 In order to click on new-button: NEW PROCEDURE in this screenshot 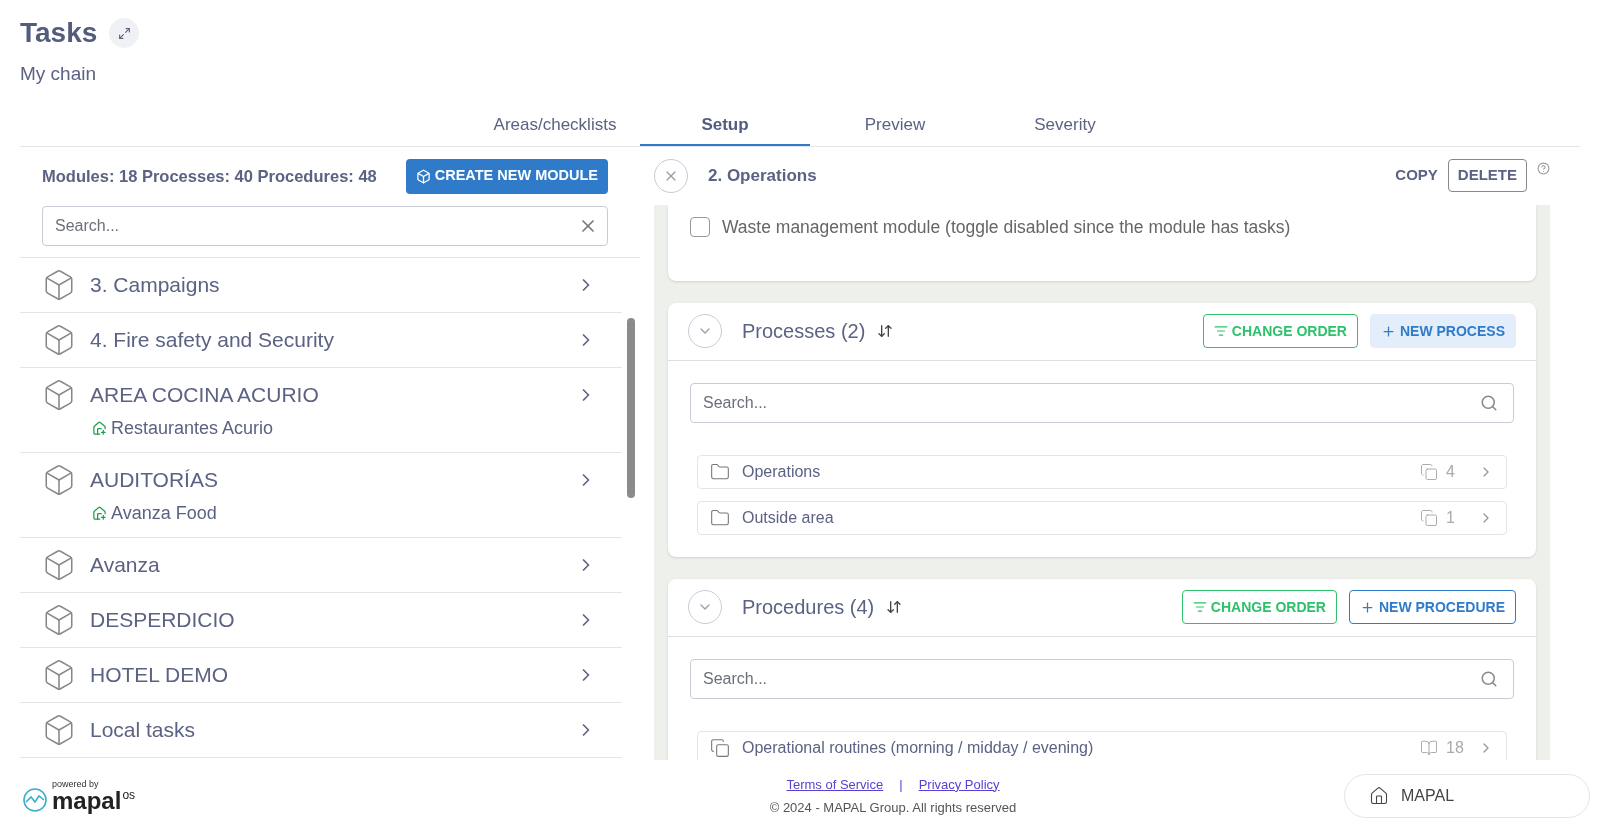, I will do `click(1432, 607)`.